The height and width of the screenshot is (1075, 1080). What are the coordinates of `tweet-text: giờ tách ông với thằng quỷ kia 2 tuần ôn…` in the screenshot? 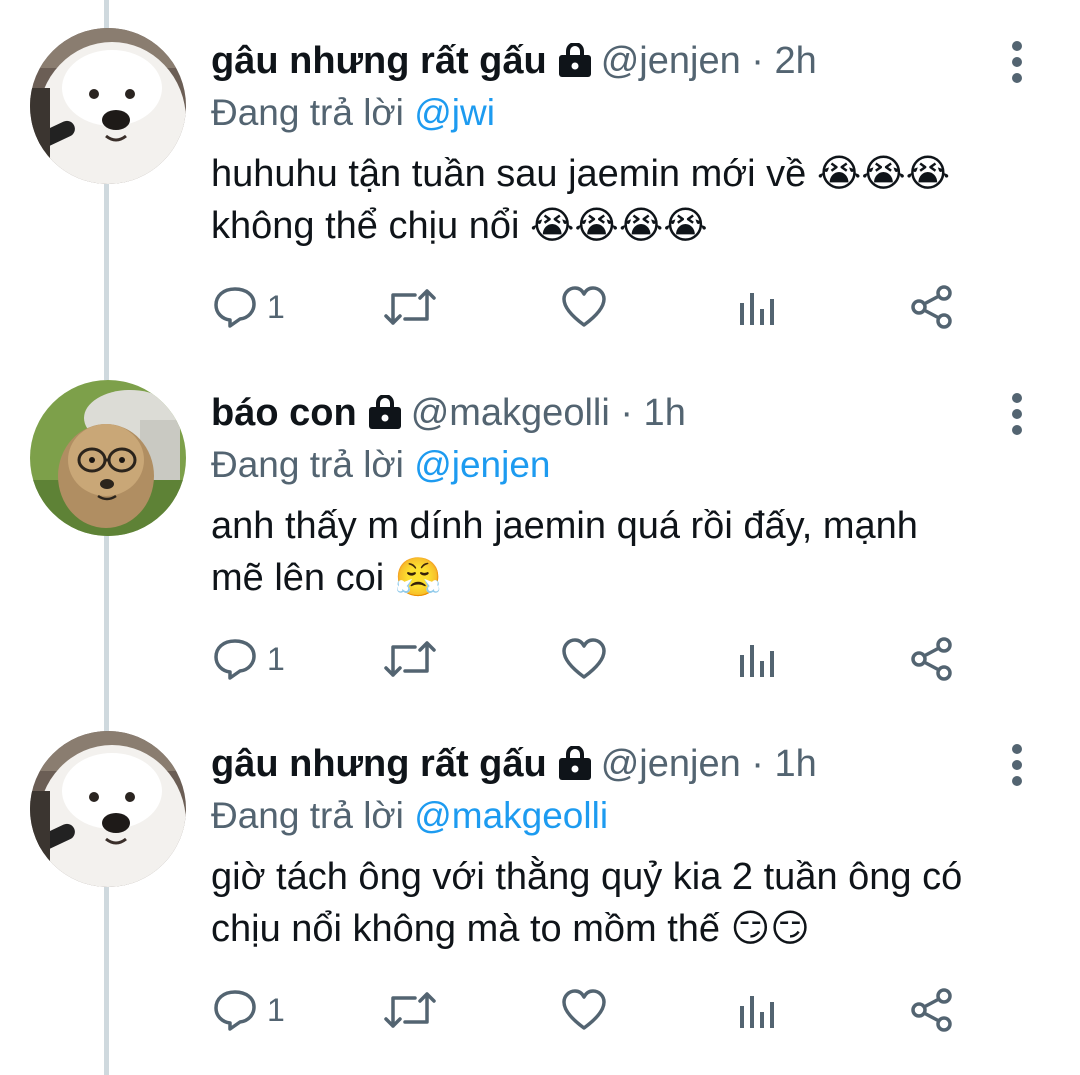 It's located at (611, 903).